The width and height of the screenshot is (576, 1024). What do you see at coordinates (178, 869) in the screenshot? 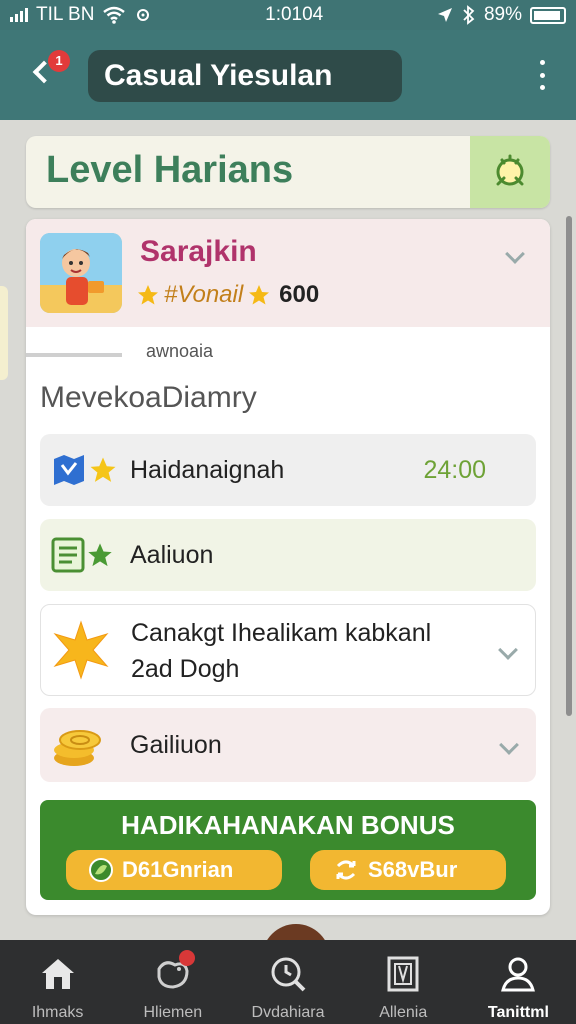
I see `bonus-left-label: D61Gnrian` at bounding box center [178, 869].